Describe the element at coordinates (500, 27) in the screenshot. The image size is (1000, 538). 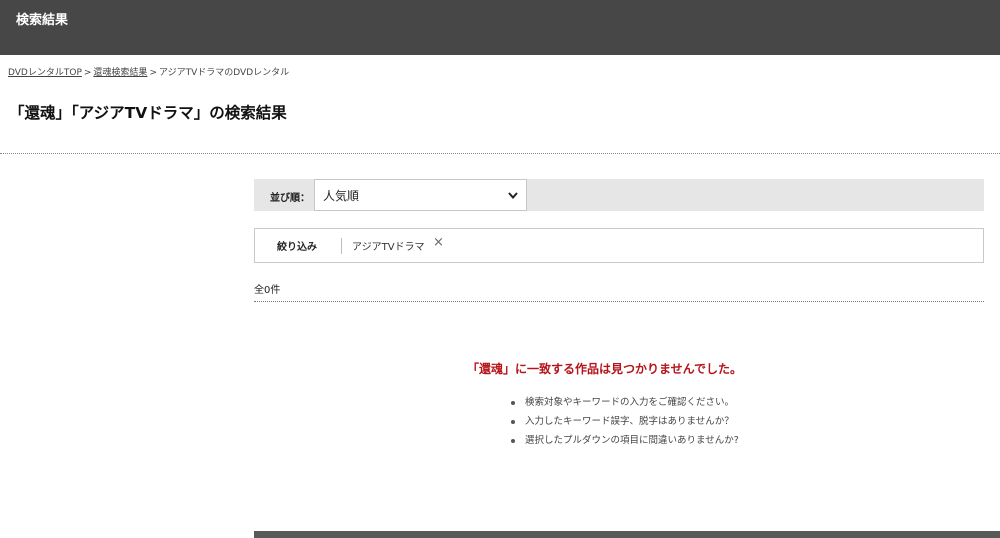
I see `top-header-bar: 検索結果` at that location.